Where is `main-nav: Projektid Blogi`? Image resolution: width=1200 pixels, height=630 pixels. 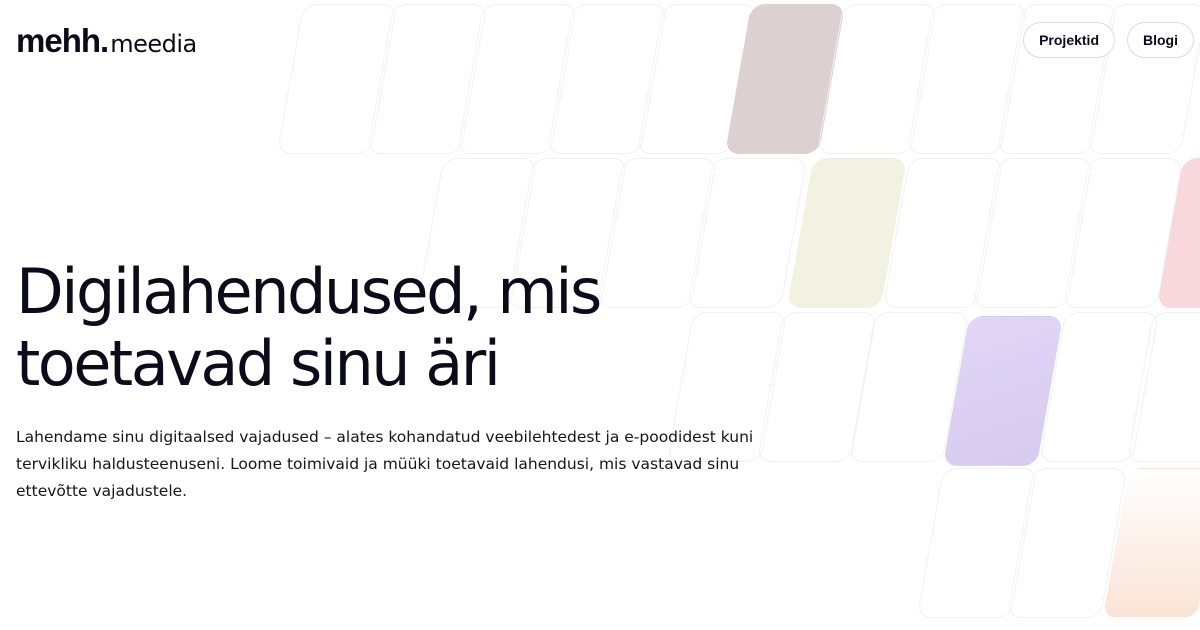
main-nav: Projektid Blogi is located at coordinates (1108, 40).